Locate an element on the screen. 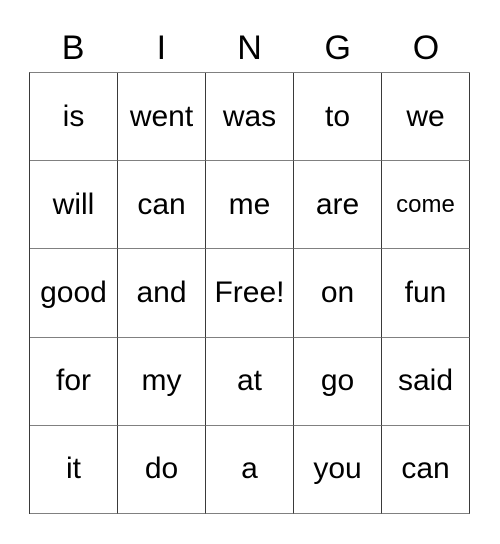 Image resolution: width=500 pixels, height=544 pixels. bingo-cell-g5: you is located at coordinates (338, 469).